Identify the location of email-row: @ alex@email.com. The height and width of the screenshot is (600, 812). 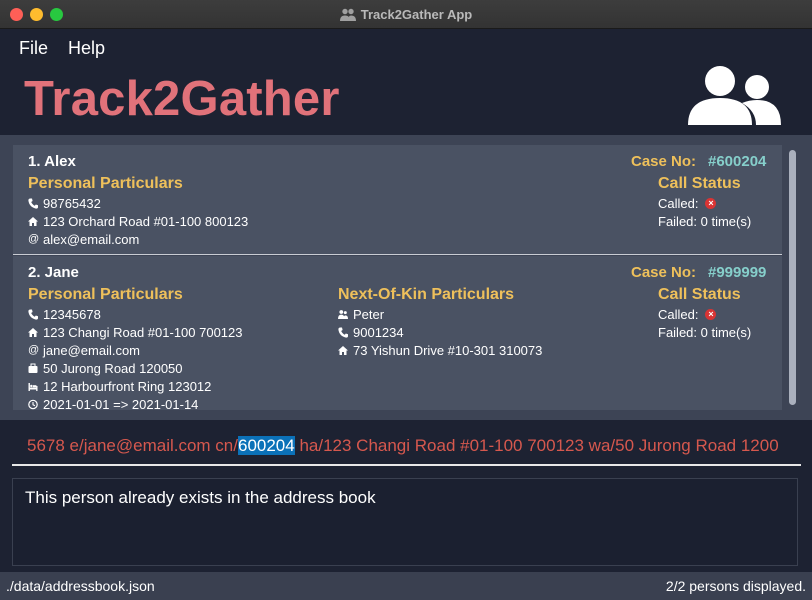
(83, 239).